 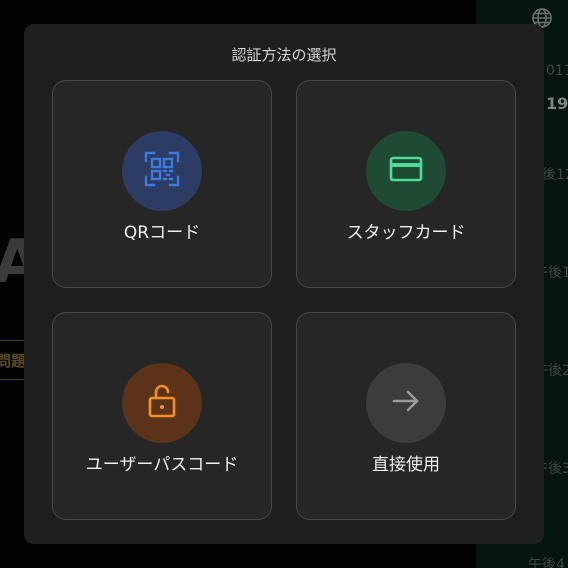 What do you see at coordinates (555, 175) in the screenshot?
I see `background-time-label: 後12` at bounding box center [555, 175].